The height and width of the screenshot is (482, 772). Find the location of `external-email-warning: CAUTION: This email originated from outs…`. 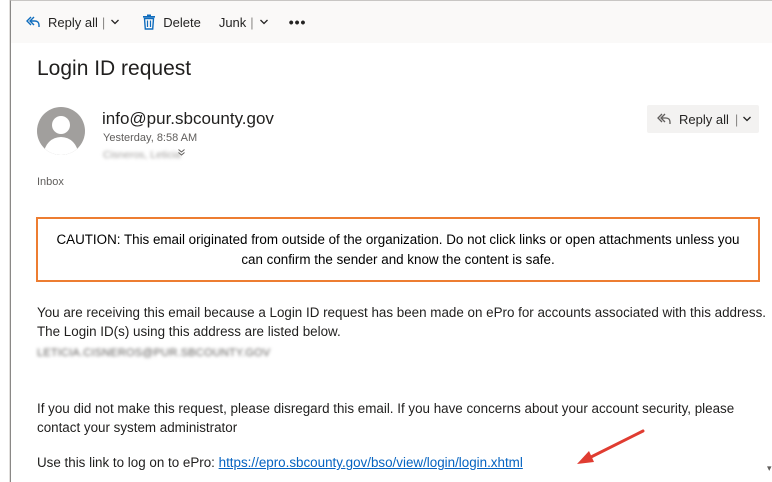

external-email-warning: CAUTION: This email originated from outs… is located at coordinates (398, 249).